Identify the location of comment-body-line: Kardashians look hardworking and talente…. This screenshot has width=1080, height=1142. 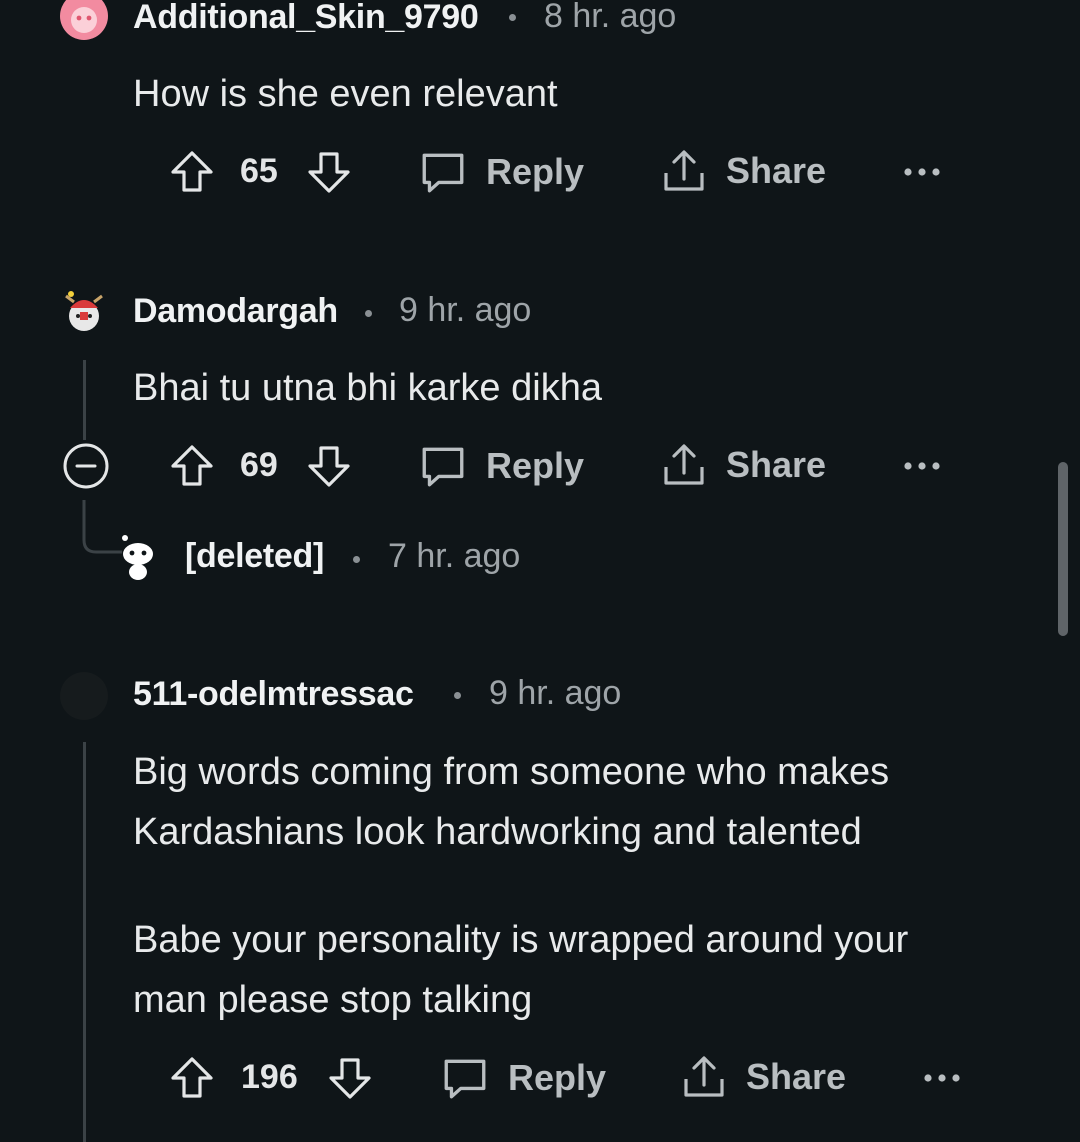
(497, 832).